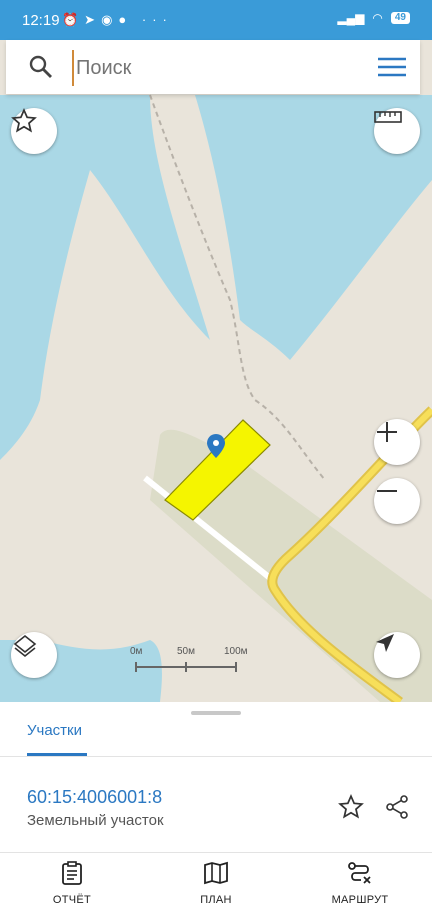  I want to click on ruler-icon, so click(388, 117).